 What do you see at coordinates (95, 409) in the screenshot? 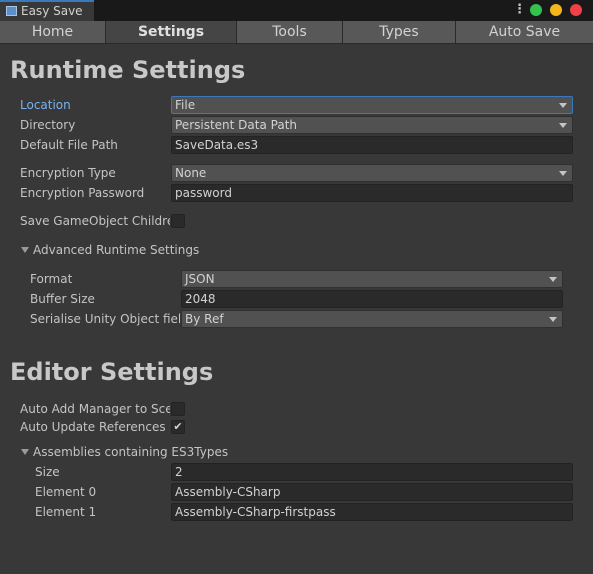
I see `auto-add-manager-label: Auto Add Manager to Scene` at bounding box center [95, 409].